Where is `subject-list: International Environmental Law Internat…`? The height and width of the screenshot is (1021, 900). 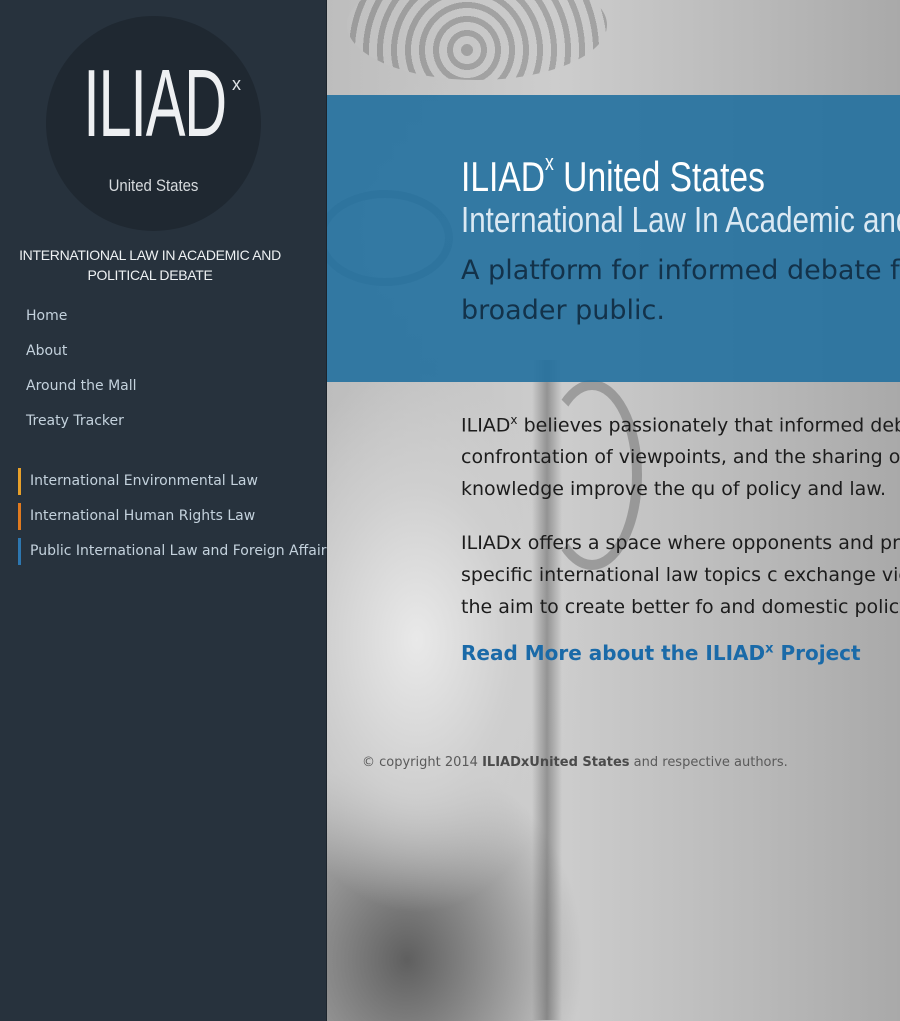 subject-list: International Environmental Law Internat… is located at coordinates (176, 519).